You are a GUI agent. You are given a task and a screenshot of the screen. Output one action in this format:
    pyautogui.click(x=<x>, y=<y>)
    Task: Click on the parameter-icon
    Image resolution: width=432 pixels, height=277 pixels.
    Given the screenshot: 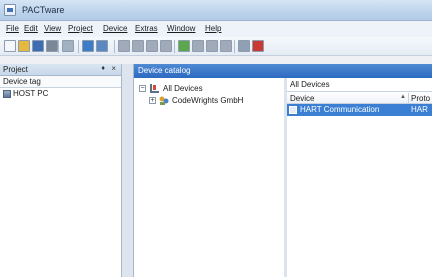 What is the action you would take?
    pyautogui.click(x=198, y=46)
    